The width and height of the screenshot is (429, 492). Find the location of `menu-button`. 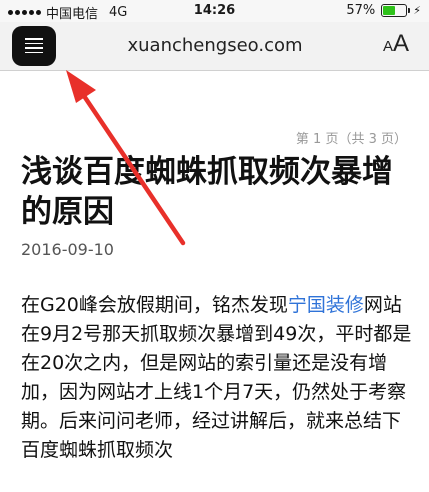

menu-button is located at coordinates (34, 46).